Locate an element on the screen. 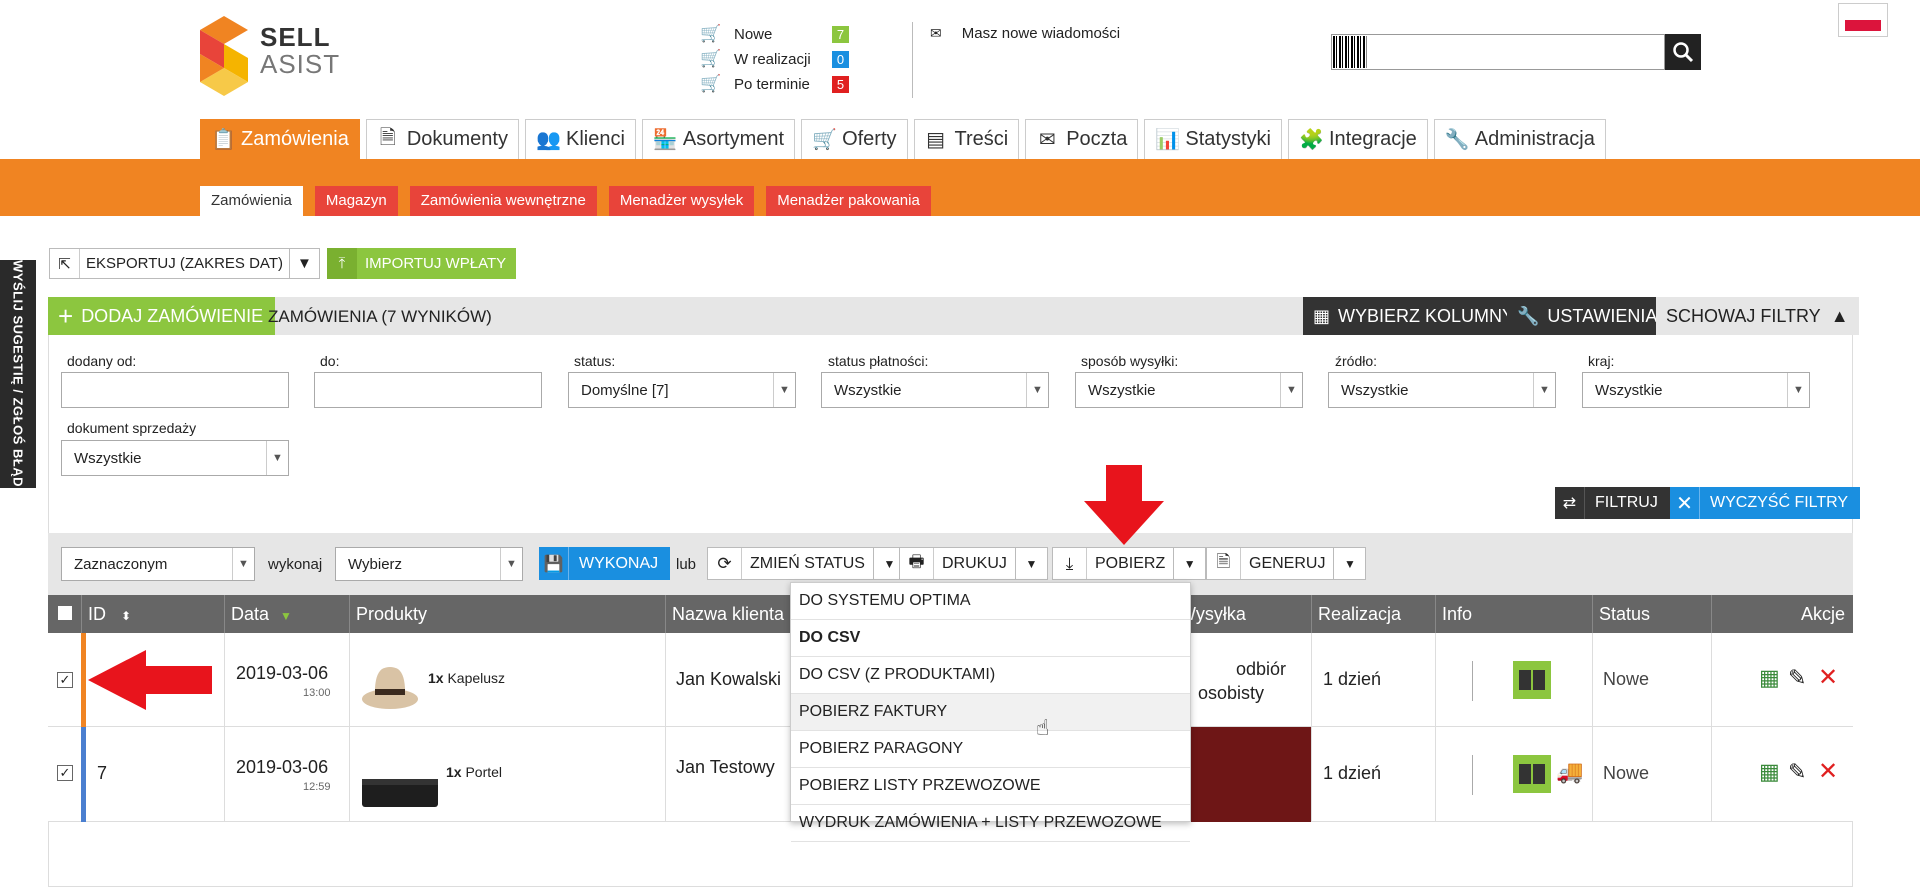 The width and height of the screenshot is (1920, 887). menu-item-invoices: POBIERZ FAKTURY is located at coordinates (990, 712).